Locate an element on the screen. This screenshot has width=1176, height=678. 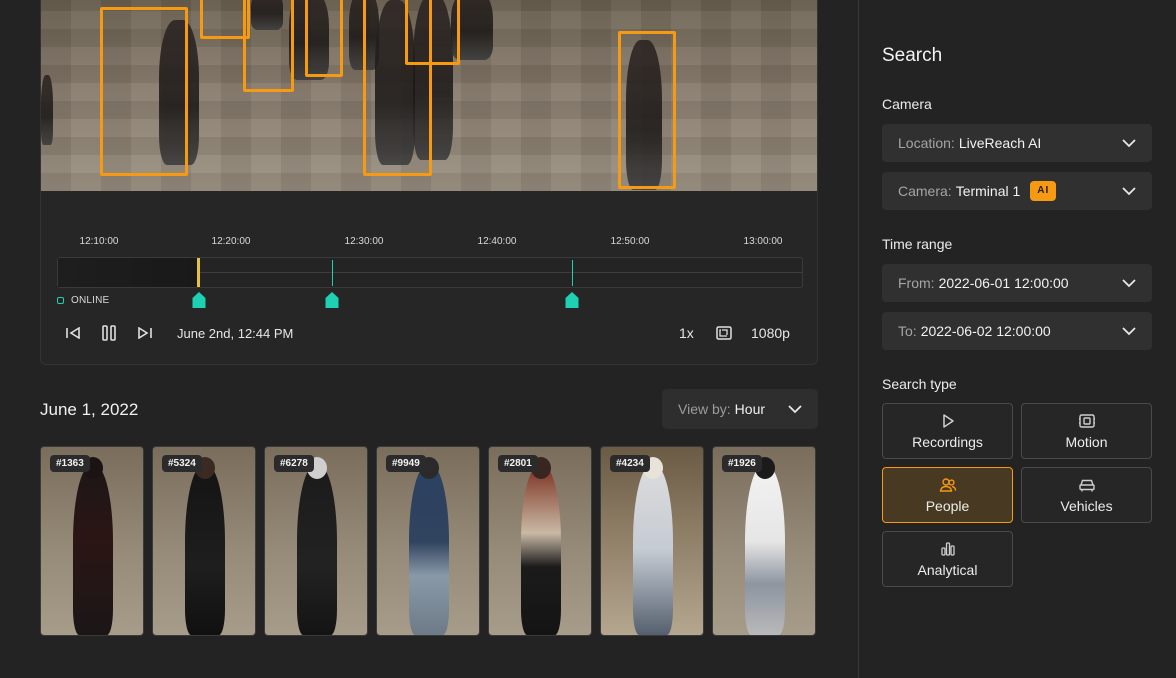
location-select-label: Location: is located at coordinates (926, 143).